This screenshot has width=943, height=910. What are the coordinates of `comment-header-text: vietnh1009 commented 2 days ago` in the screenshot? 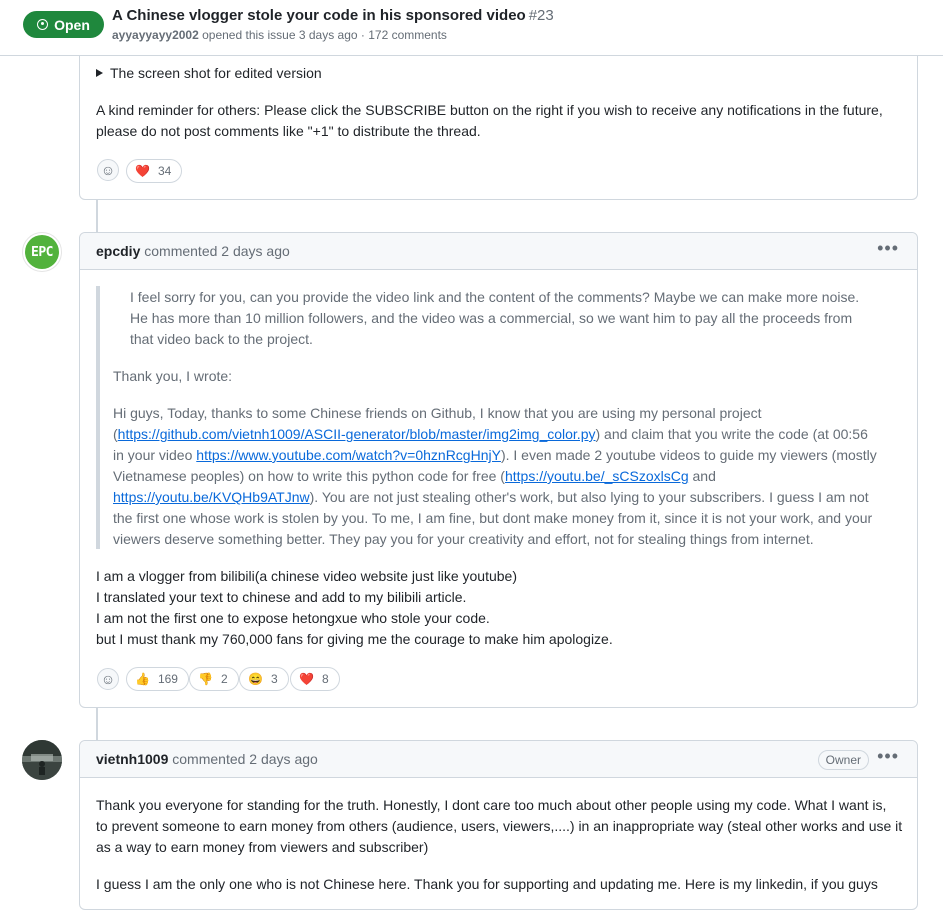 It's located at (207, 759).